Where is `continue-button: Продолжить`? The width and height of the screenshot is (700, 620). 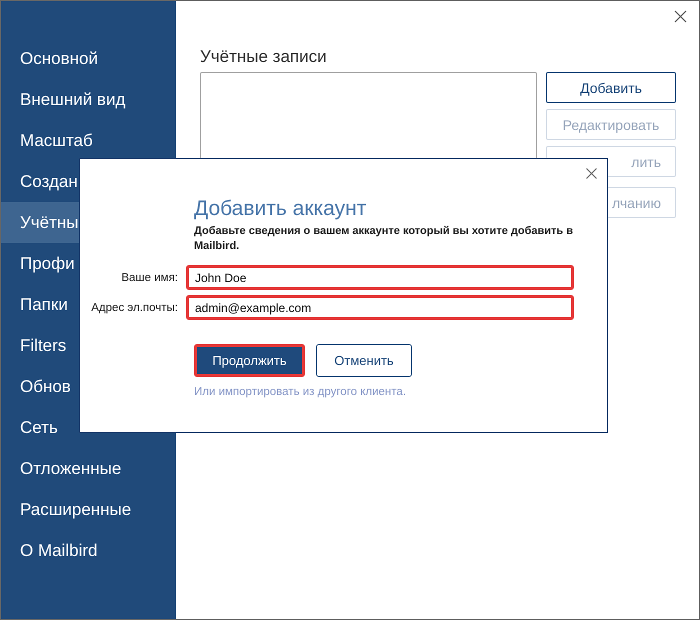 continue-button: Продолжить is located at coordinates (249, 360).